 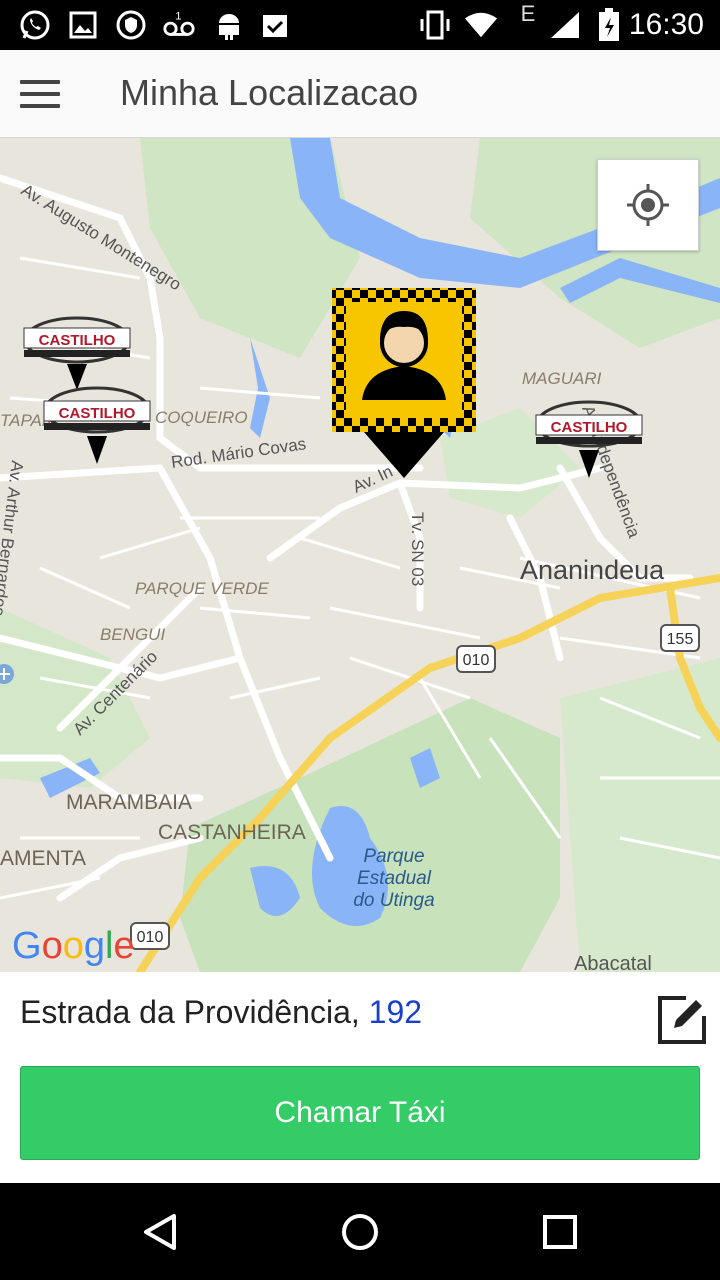 I want to click on label-parque-verde: PARQUE VERDE, so click(x=202, y=588).